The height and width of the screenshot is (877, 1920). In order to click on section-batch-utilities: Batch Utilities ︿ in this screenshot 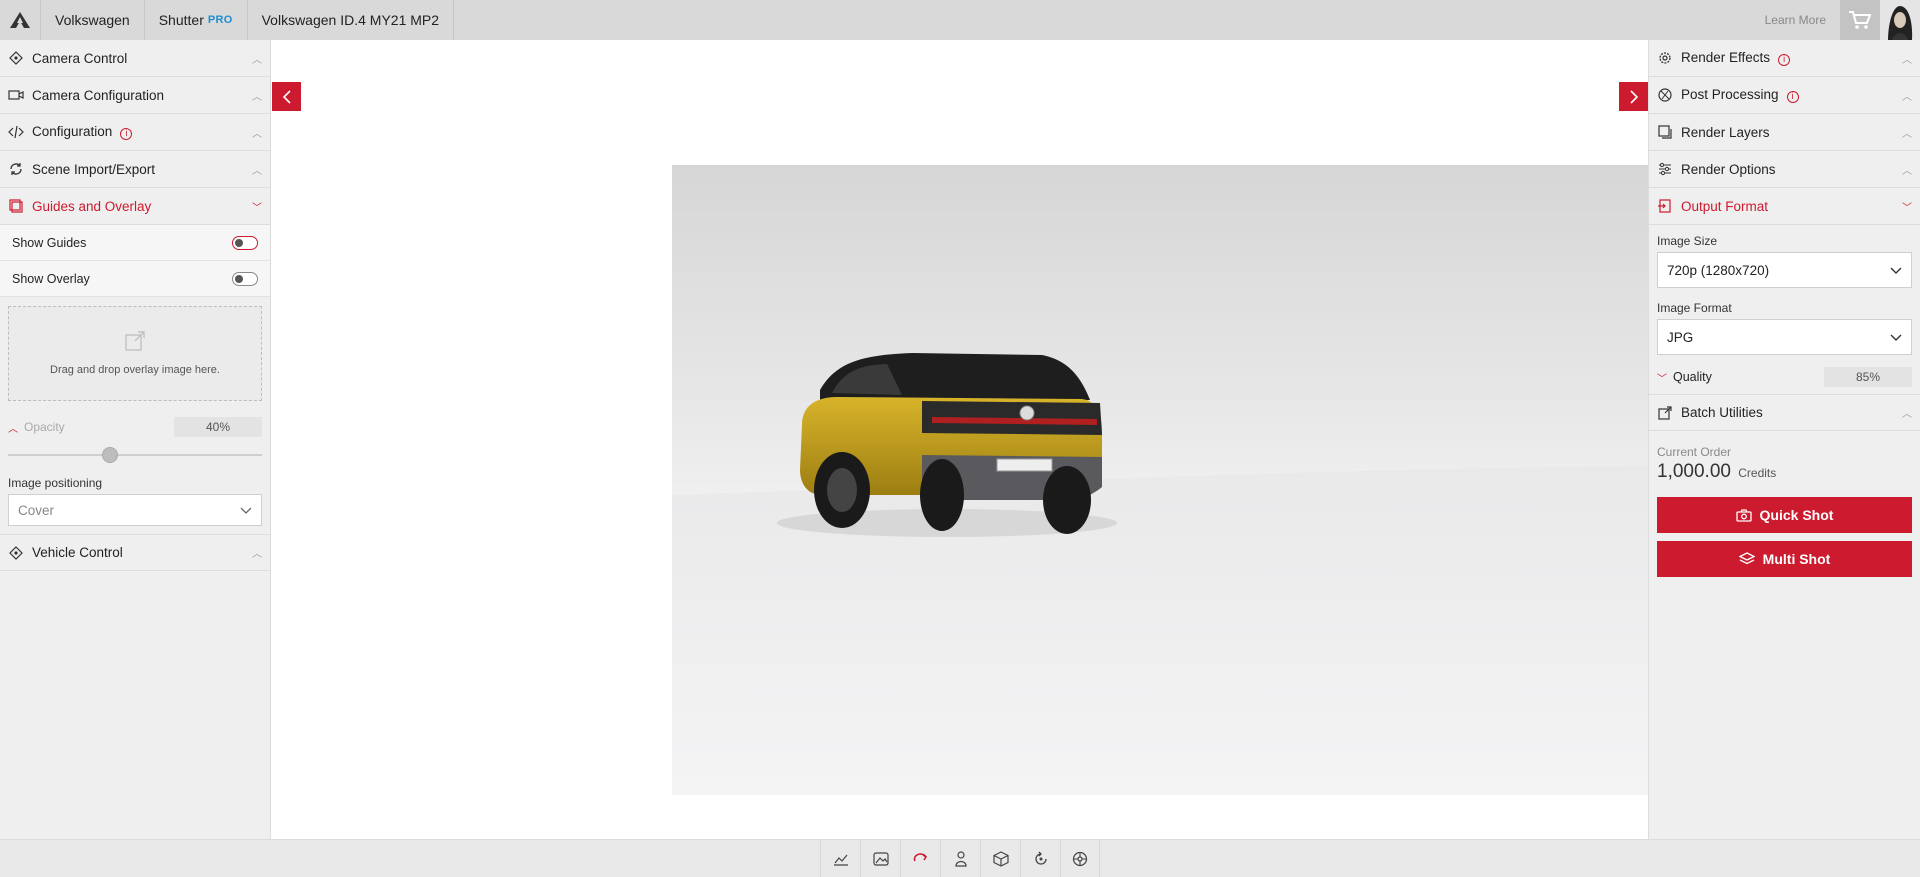, I will do `click(1784, 412)`.